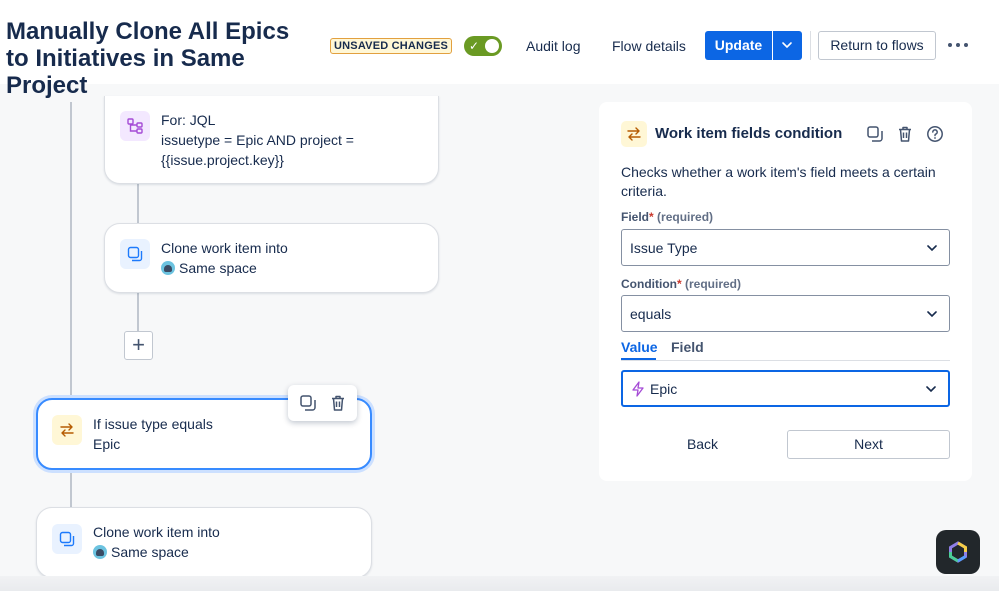 The image size is (999, 591). I want to click on update-options-button, so click(787, 45).